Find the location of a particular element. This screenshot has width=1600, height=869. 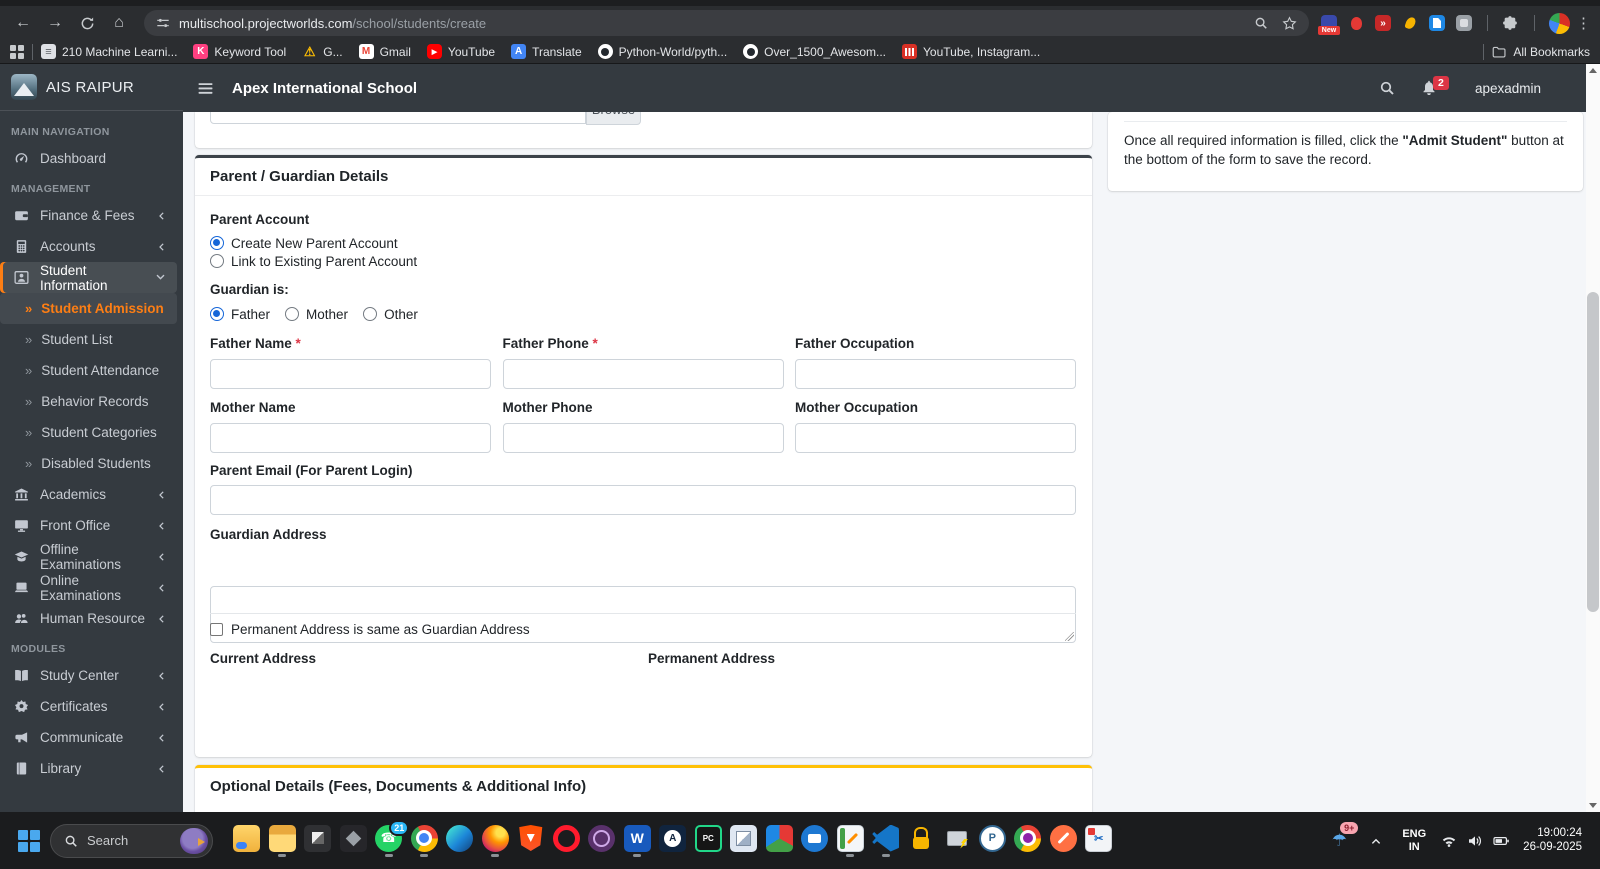

sidebar-subitem-student-attendance: » Student Attendance is located at coordinates (88, 370).